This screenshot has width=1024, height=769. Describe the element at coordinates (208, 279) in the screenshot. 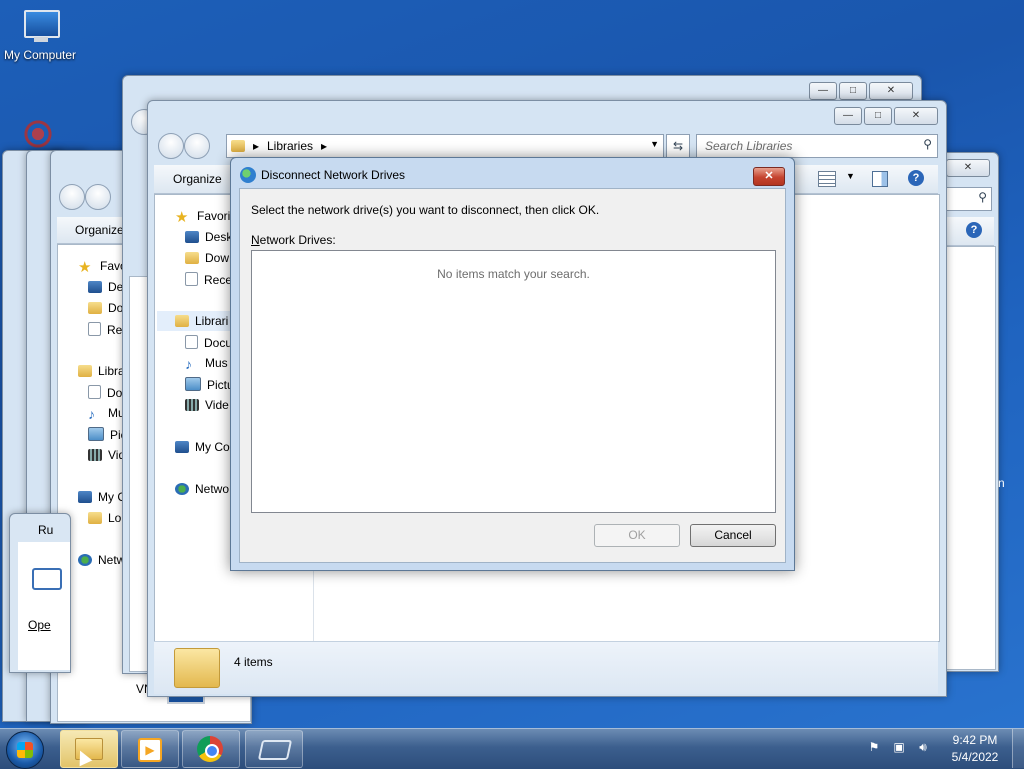

I see `nav-recent: Rece` at that location.